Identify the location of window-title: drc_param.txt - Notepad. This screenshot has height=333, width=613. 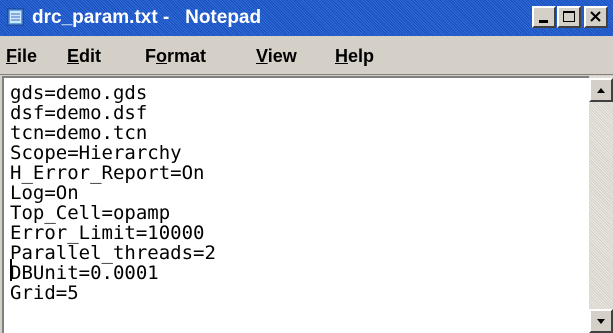
(147, 17).